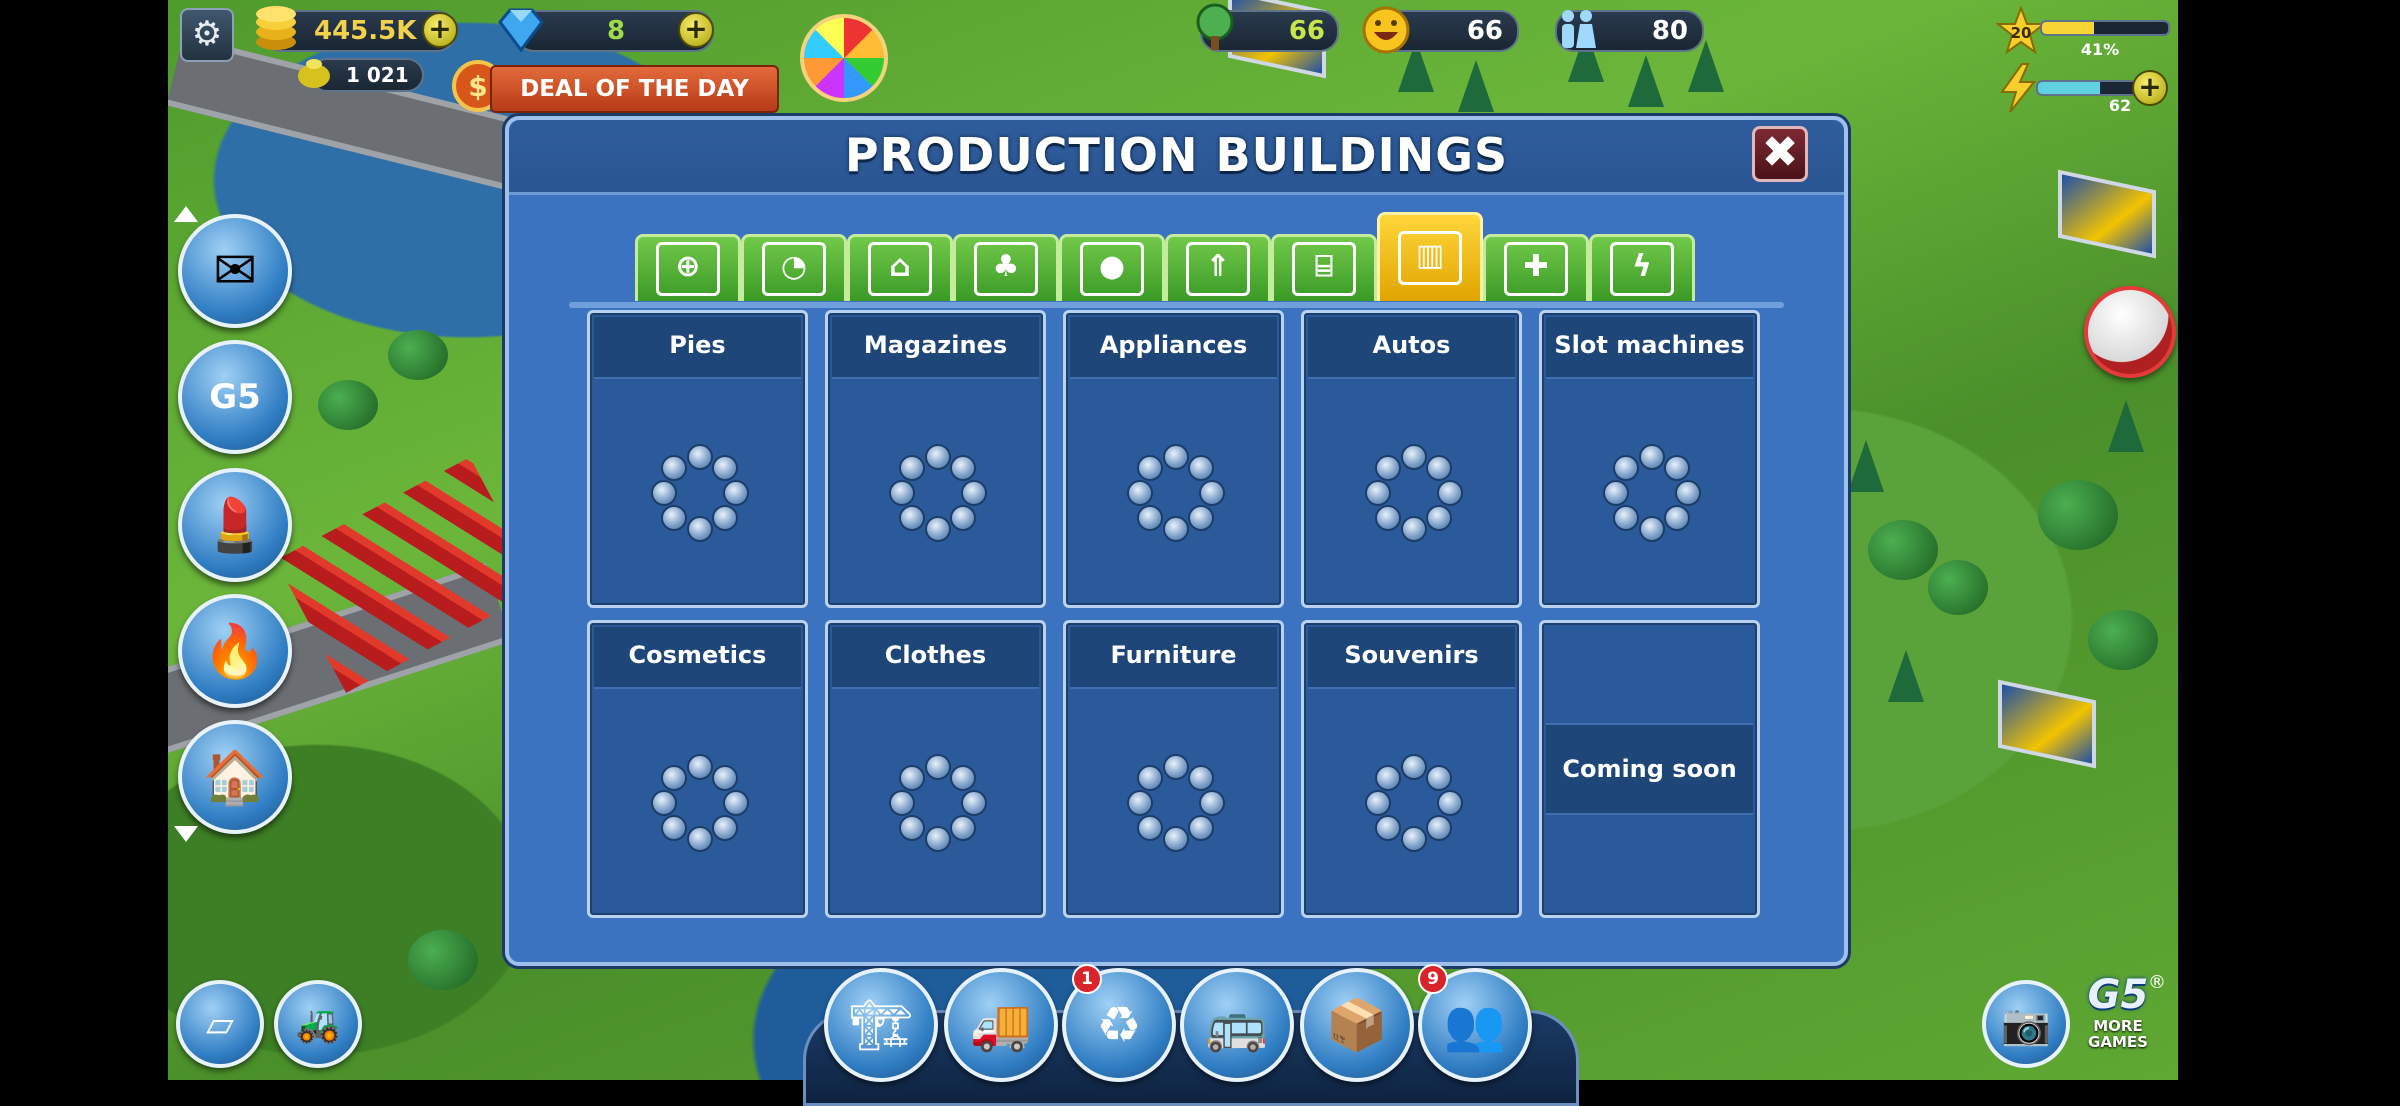 This screenshot has width=2400, height=1106. Describe the element at coordinates (1087, 979) in the screenshot. I see `recycling-badge: 1` at that location.